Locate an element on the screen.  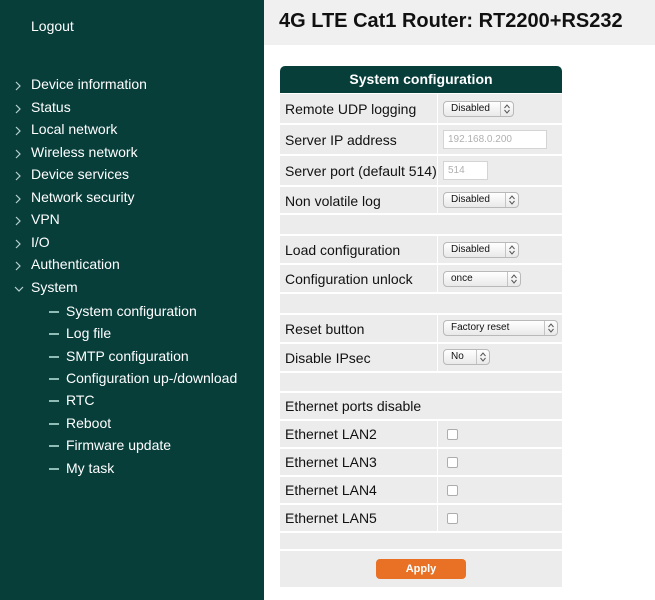
sub-item-label: Reboot is located at coordinates (89, 423).